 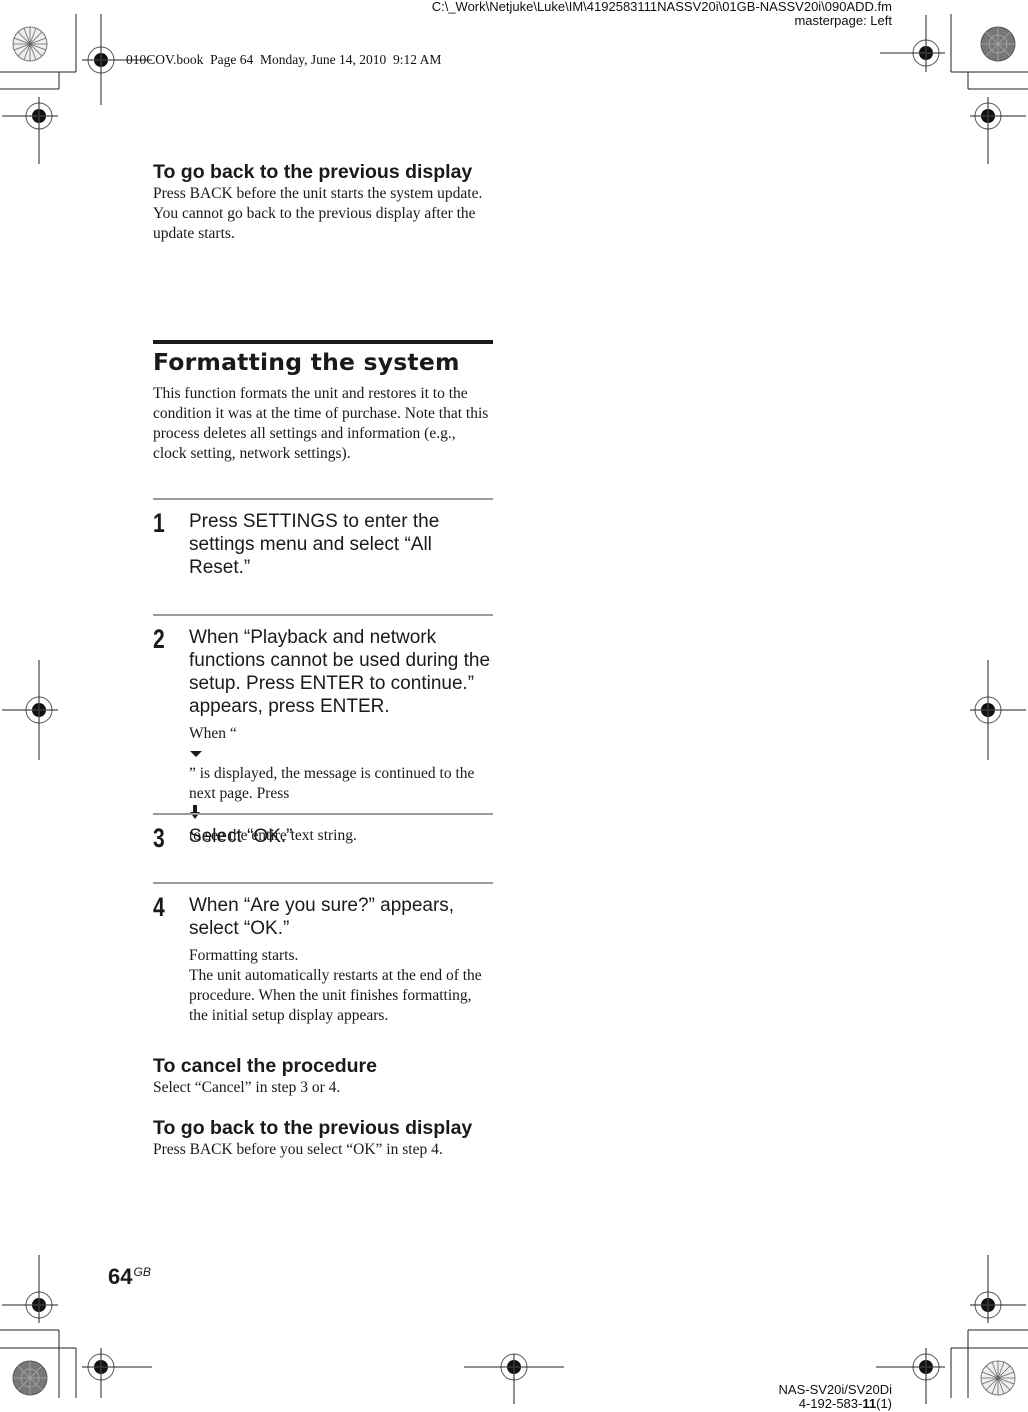 I want to click on step-text: Select “OK.”, so click(x=241, y=836).